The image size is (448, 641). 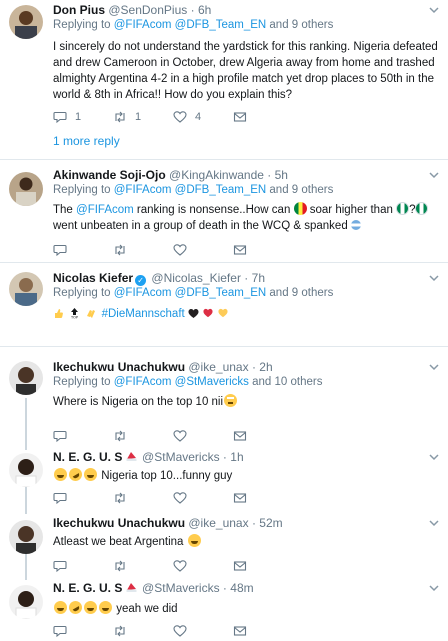 What do you see at coordinates (223, 313) in the screenshot?
I see `yellow-heart-icon` at bounding box center [223, 313].